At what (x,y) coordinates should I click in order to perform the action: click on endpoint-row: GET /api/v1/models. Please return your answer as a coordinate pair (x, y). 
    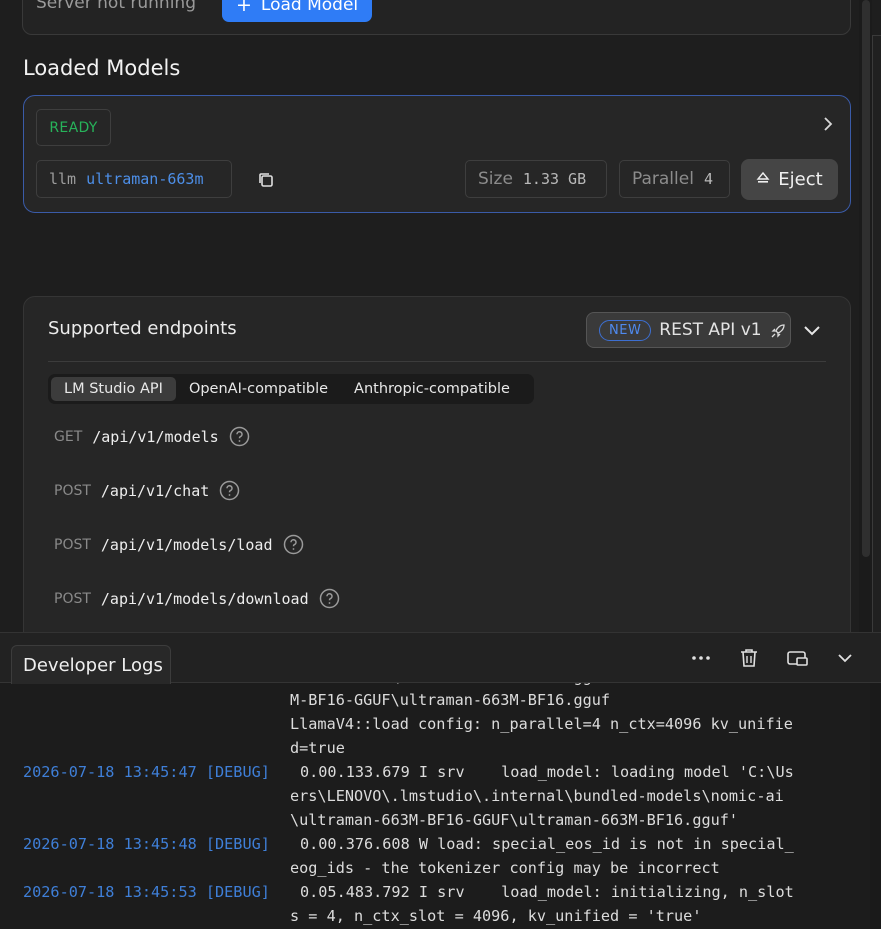
    Looking at the image, I should click on (152, 436).